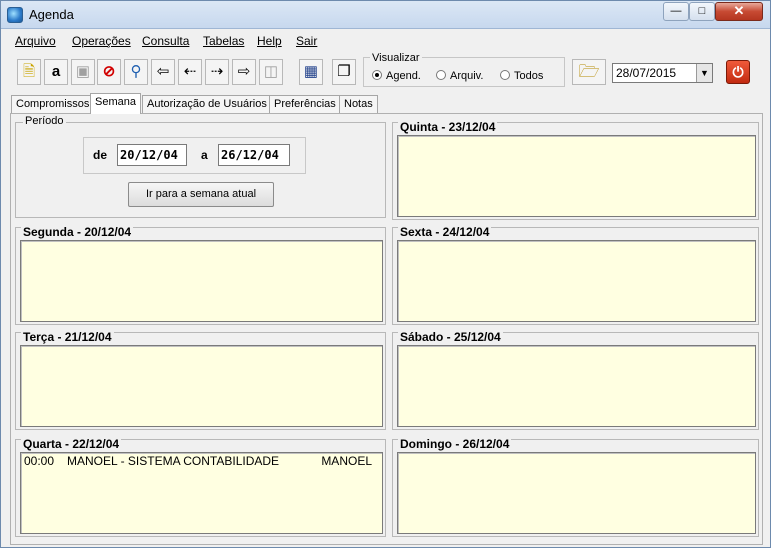 This screenshot has width=771, height=548. Describe the element at coordinates (53, 104) in the screenshot. I see `tab-compromissos: Compromissos` at that location.